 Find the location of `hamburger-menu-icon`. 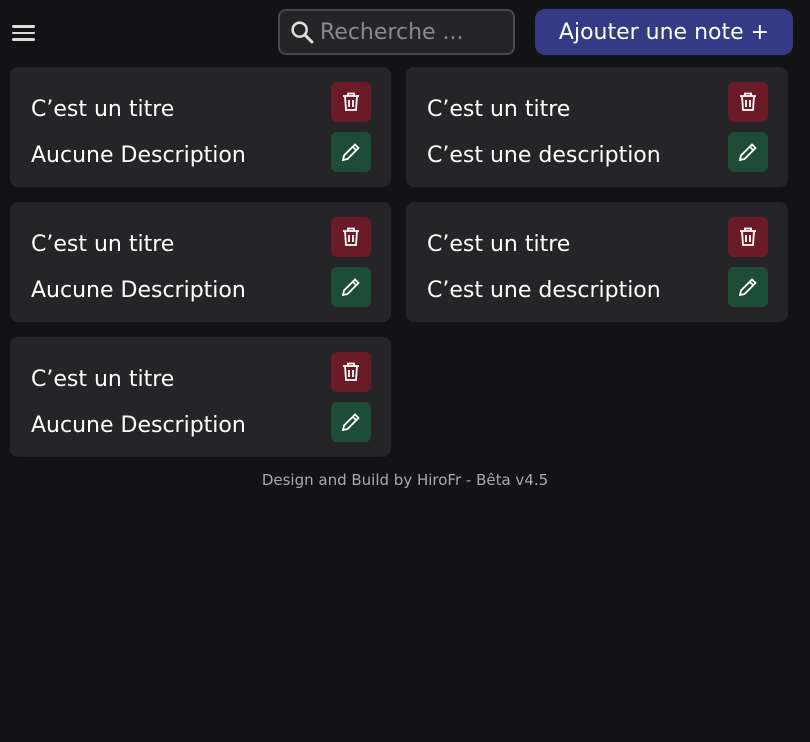

hamburger-menu-icon is located at coordinates (25, 33).